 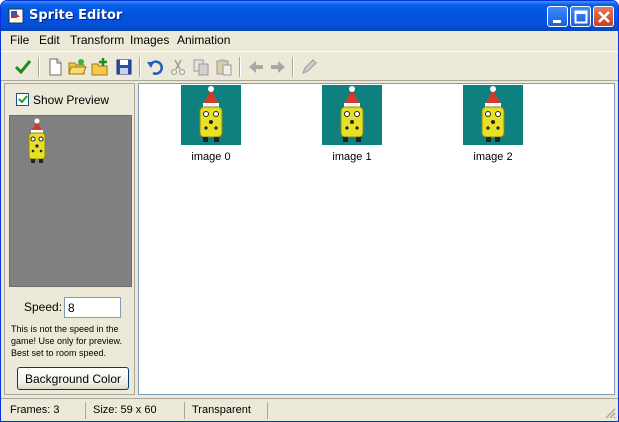 What do you see at coordinates (149, 40) in the screenshot?
I see `menu-images: Images` at bounding box center [149, 40].